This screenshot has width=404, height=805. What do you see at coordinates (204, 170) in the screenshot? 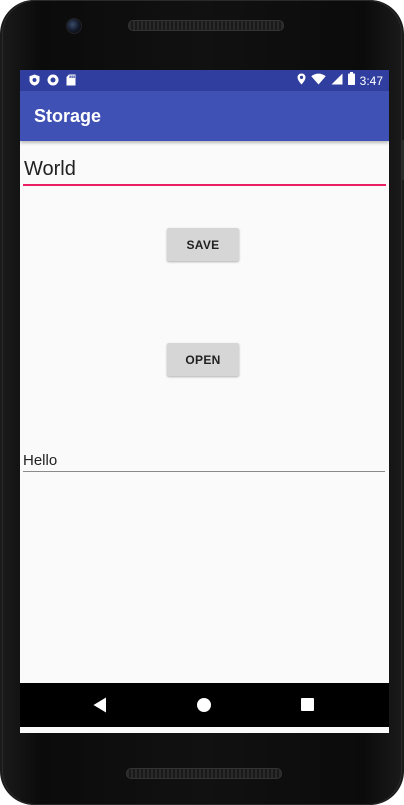
I see `top-text-input` at bounding box center [204, 170].